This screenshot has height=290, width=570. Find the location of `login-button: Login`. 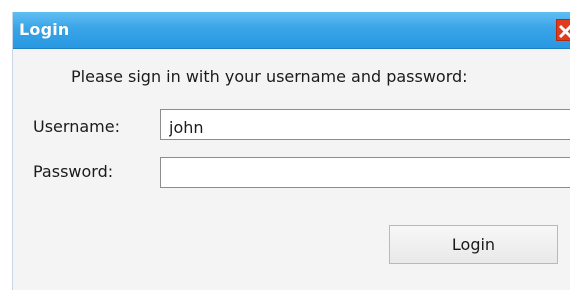

login-button: Login is located at coordinates (473, 244).